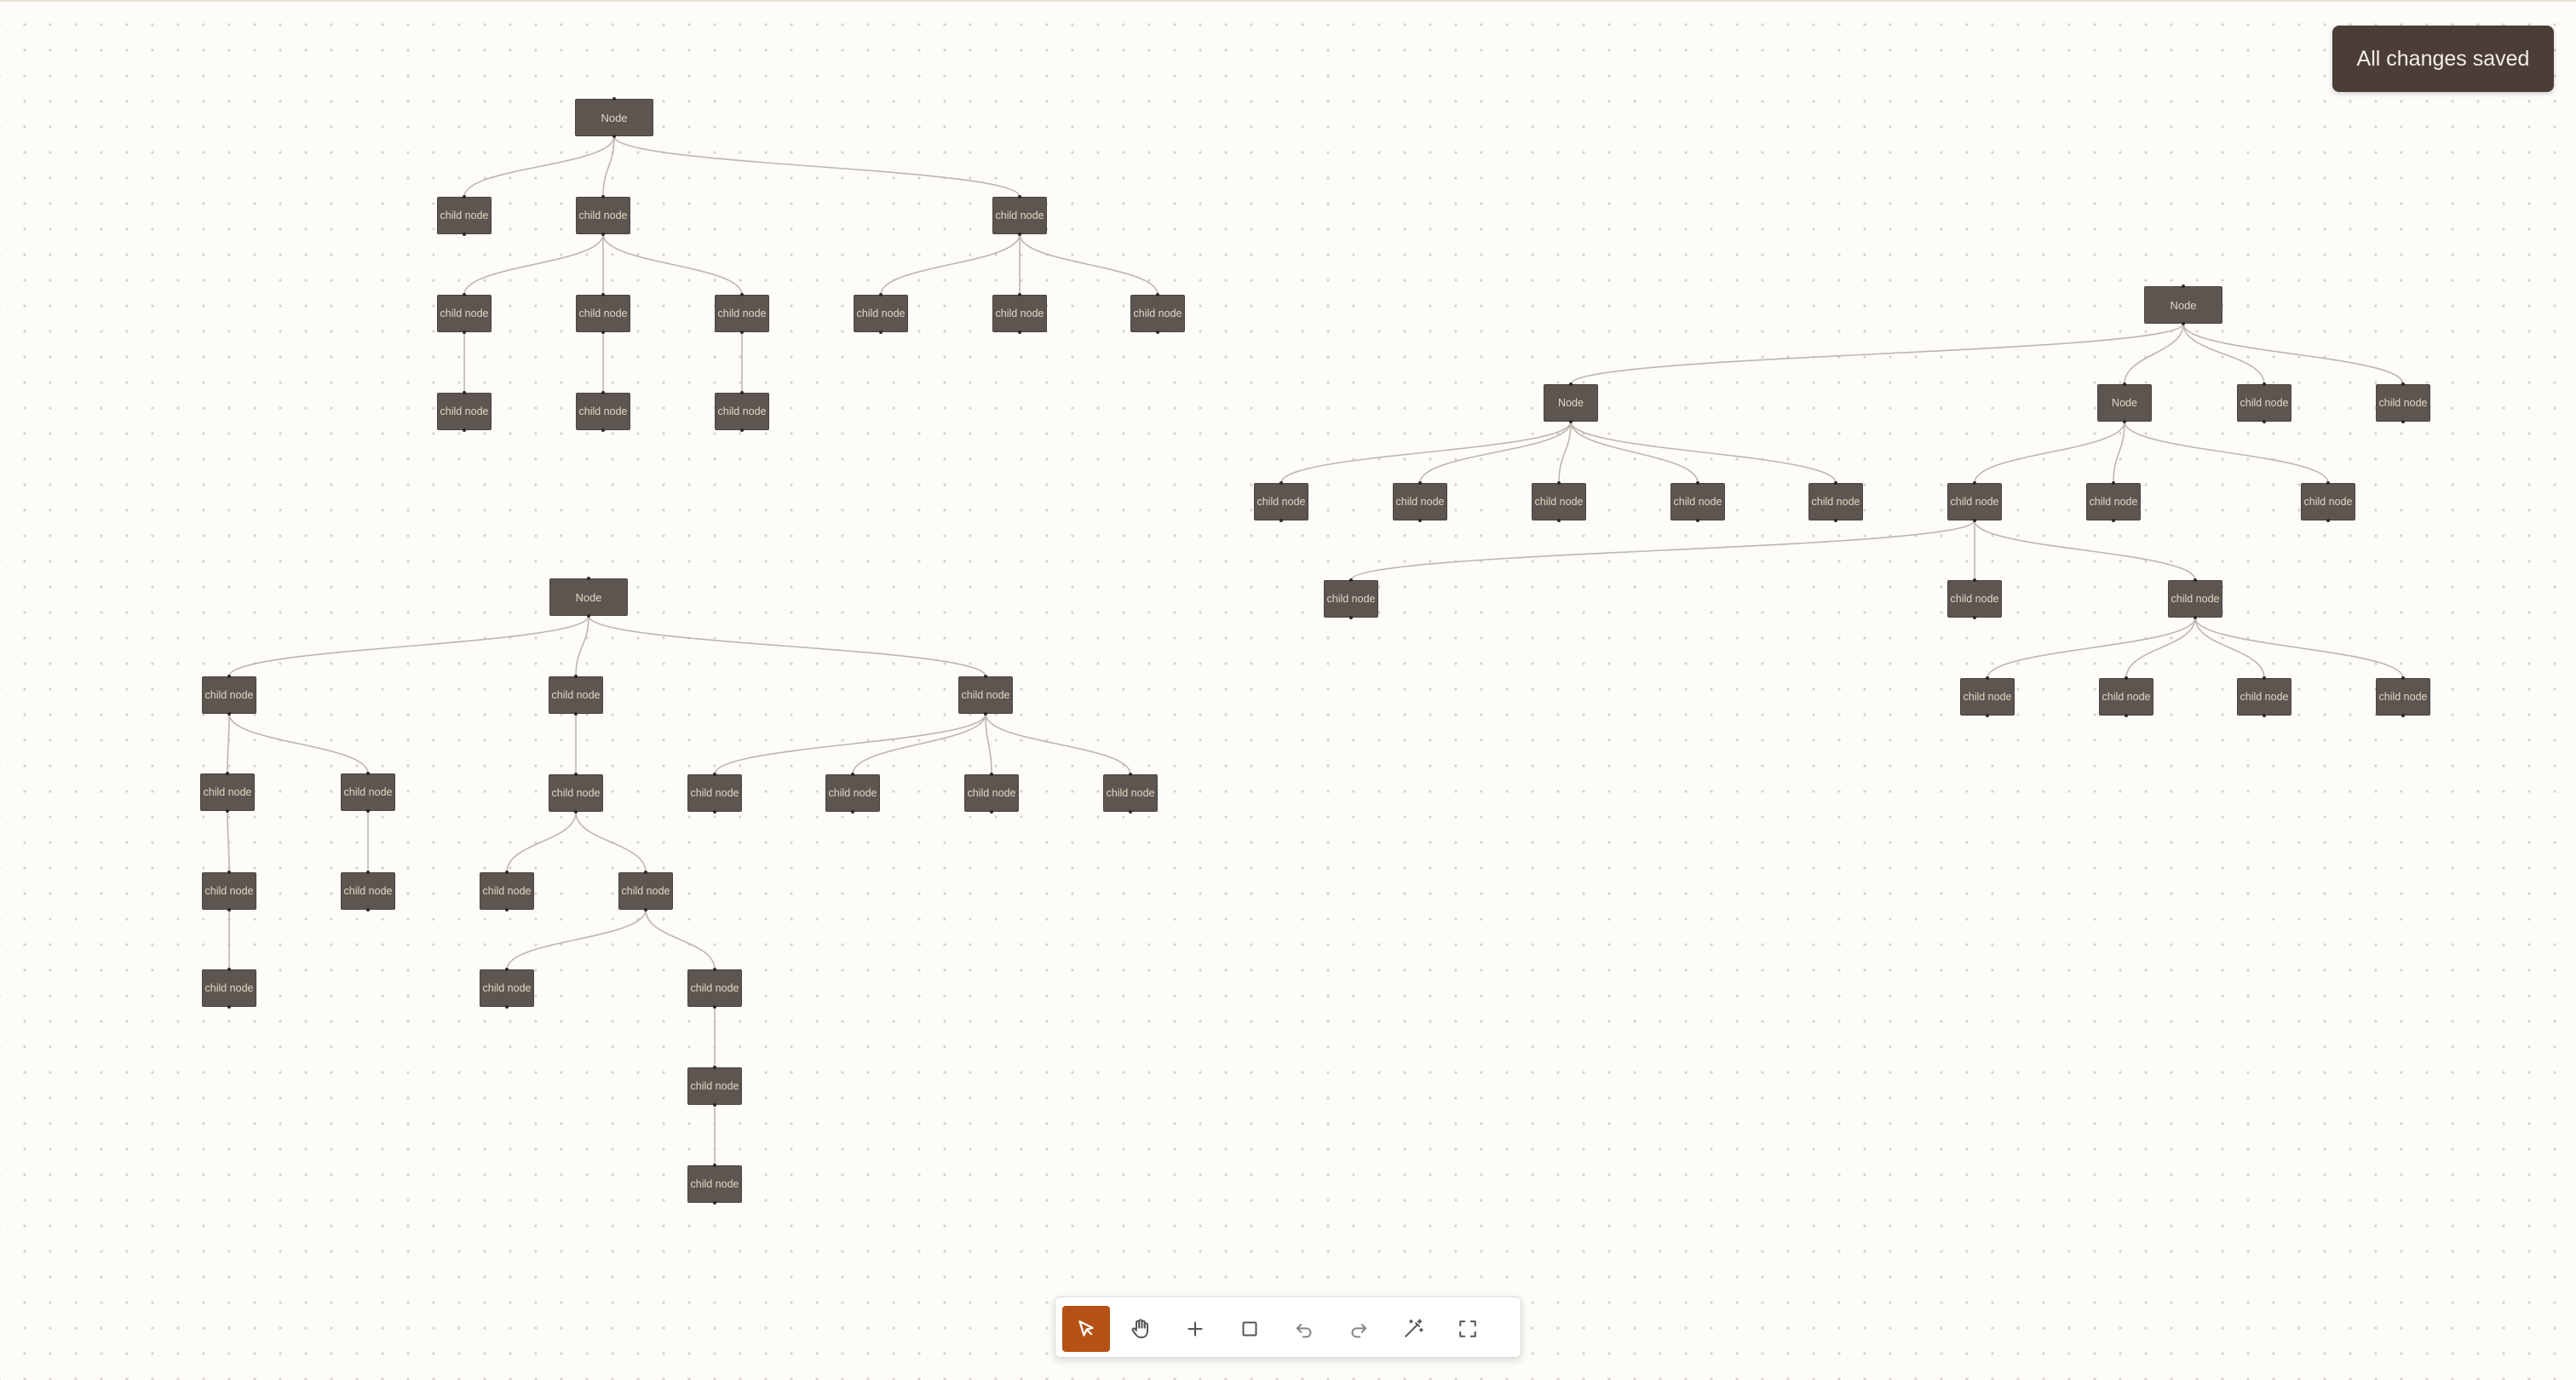 This screenshot has width=2576, height=1380. What do you see at coordinates (1468, 1329) in the screenshot?
I see `fit-view-button` at bounding box center [1468, 1329].